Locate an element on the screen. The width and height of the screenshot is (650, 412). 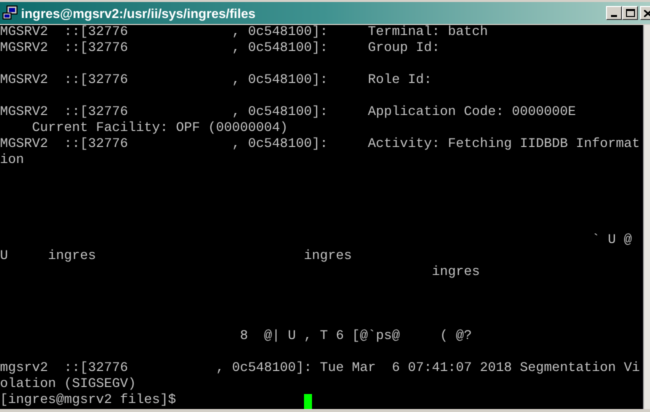
terminal-line: Current Facility: OPF (00000004) is located at coordinates (159, 129).